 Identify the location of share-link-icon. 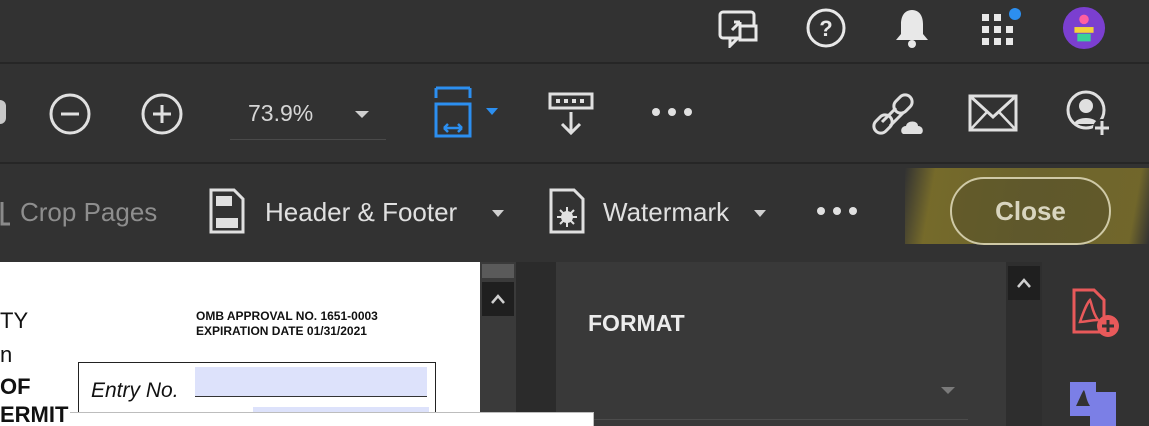
(900, 114).